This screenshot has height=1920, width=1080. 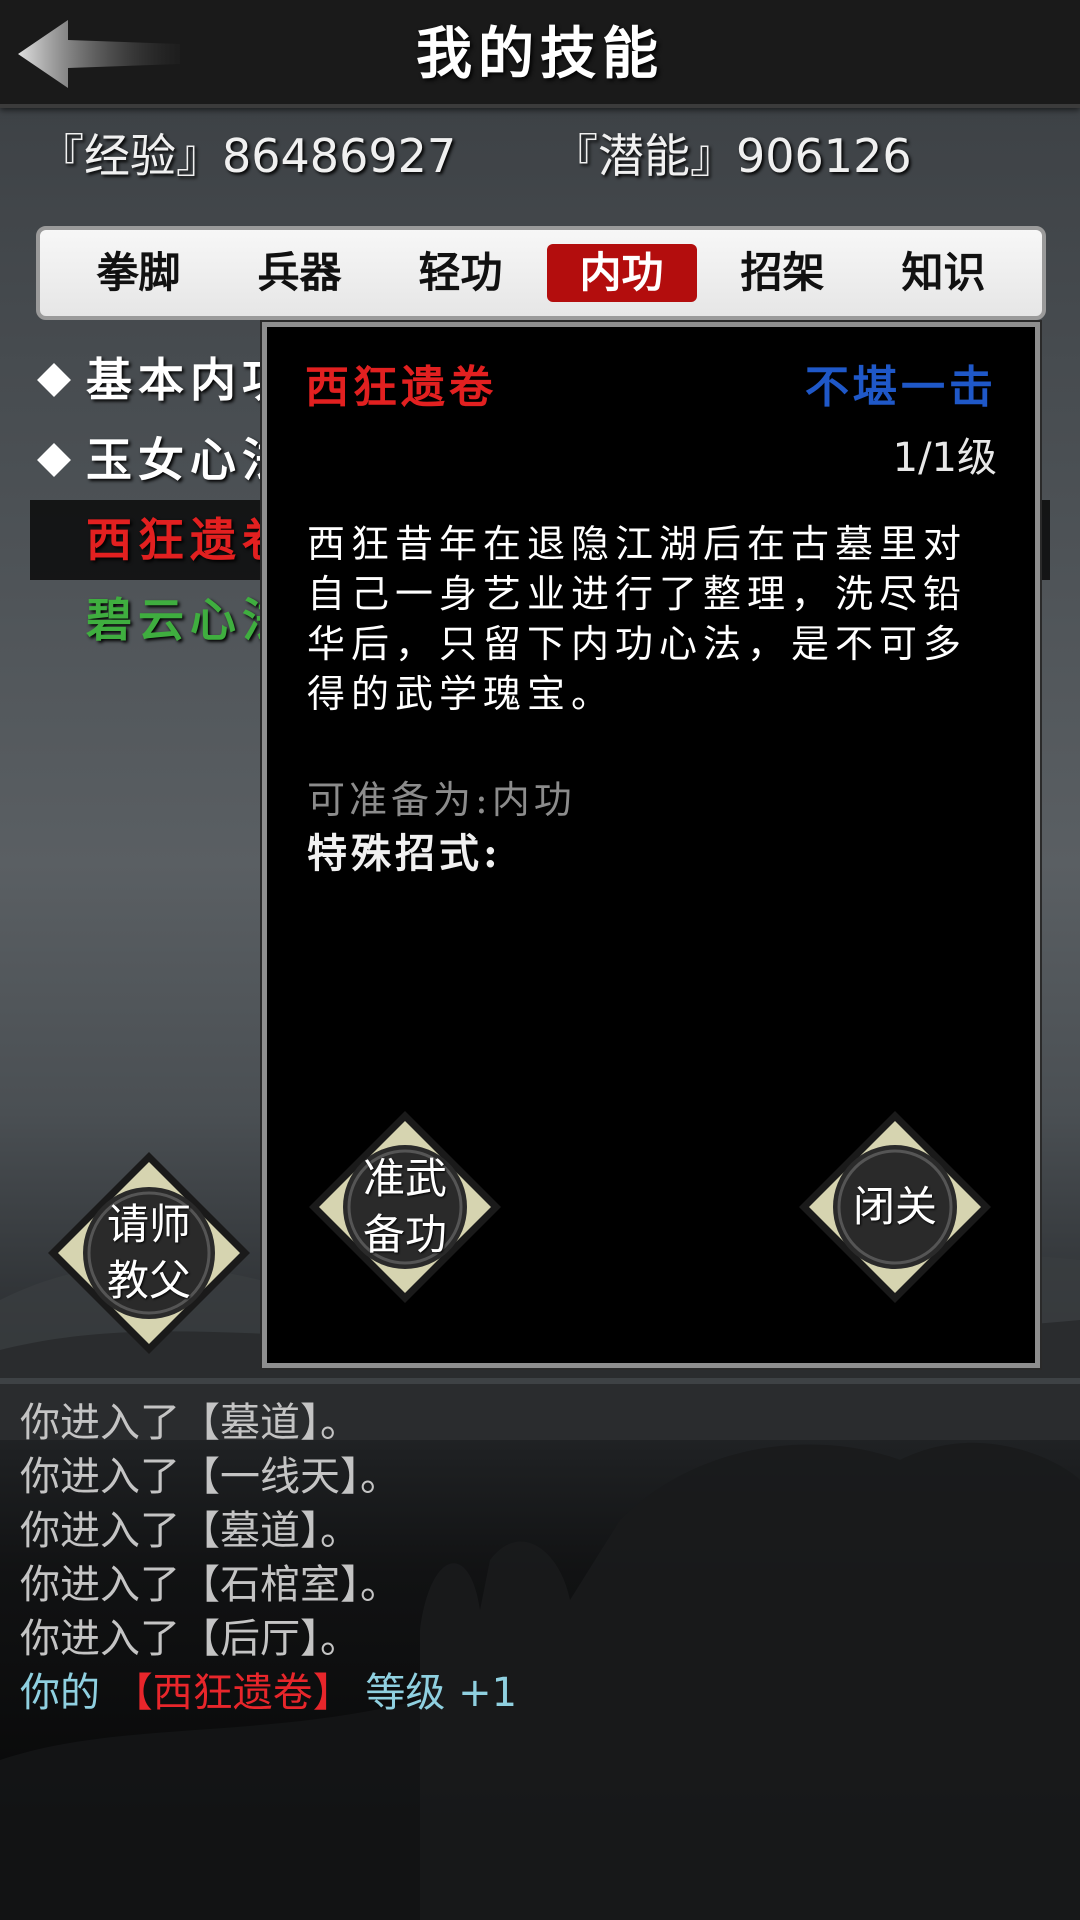 What do you see at coordinates (210, 1585) in the screenshot?
I see `log-line: 你进入了【石棺室】。` at bounding box center [210, 1585].